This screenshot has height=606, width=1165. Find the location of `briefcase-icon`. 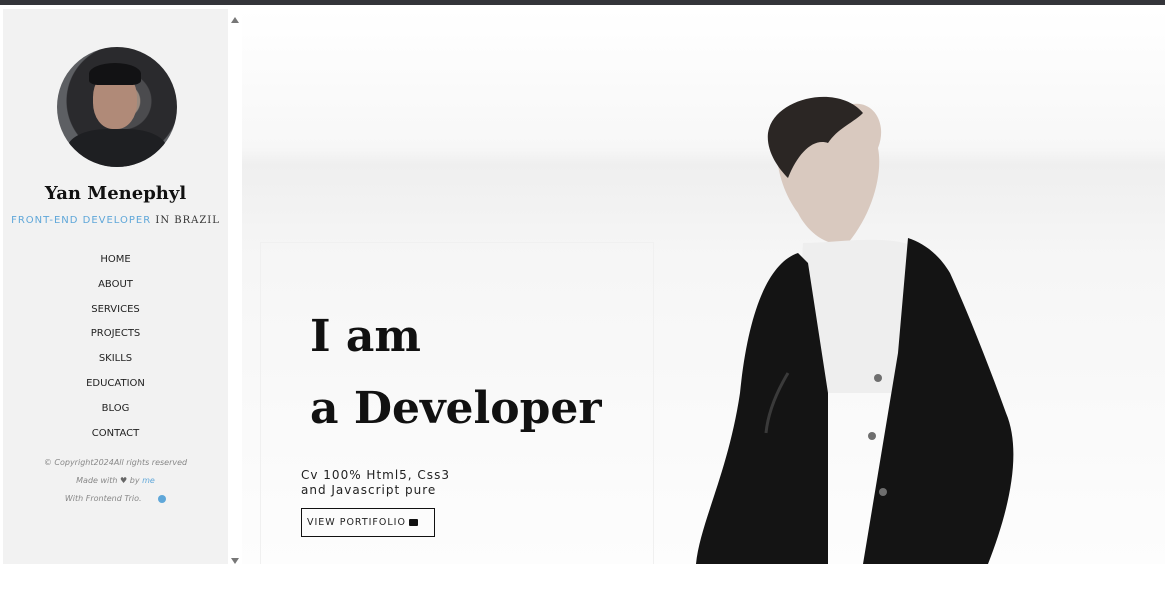

briefcase-icon is located at coordinates (413, 522).